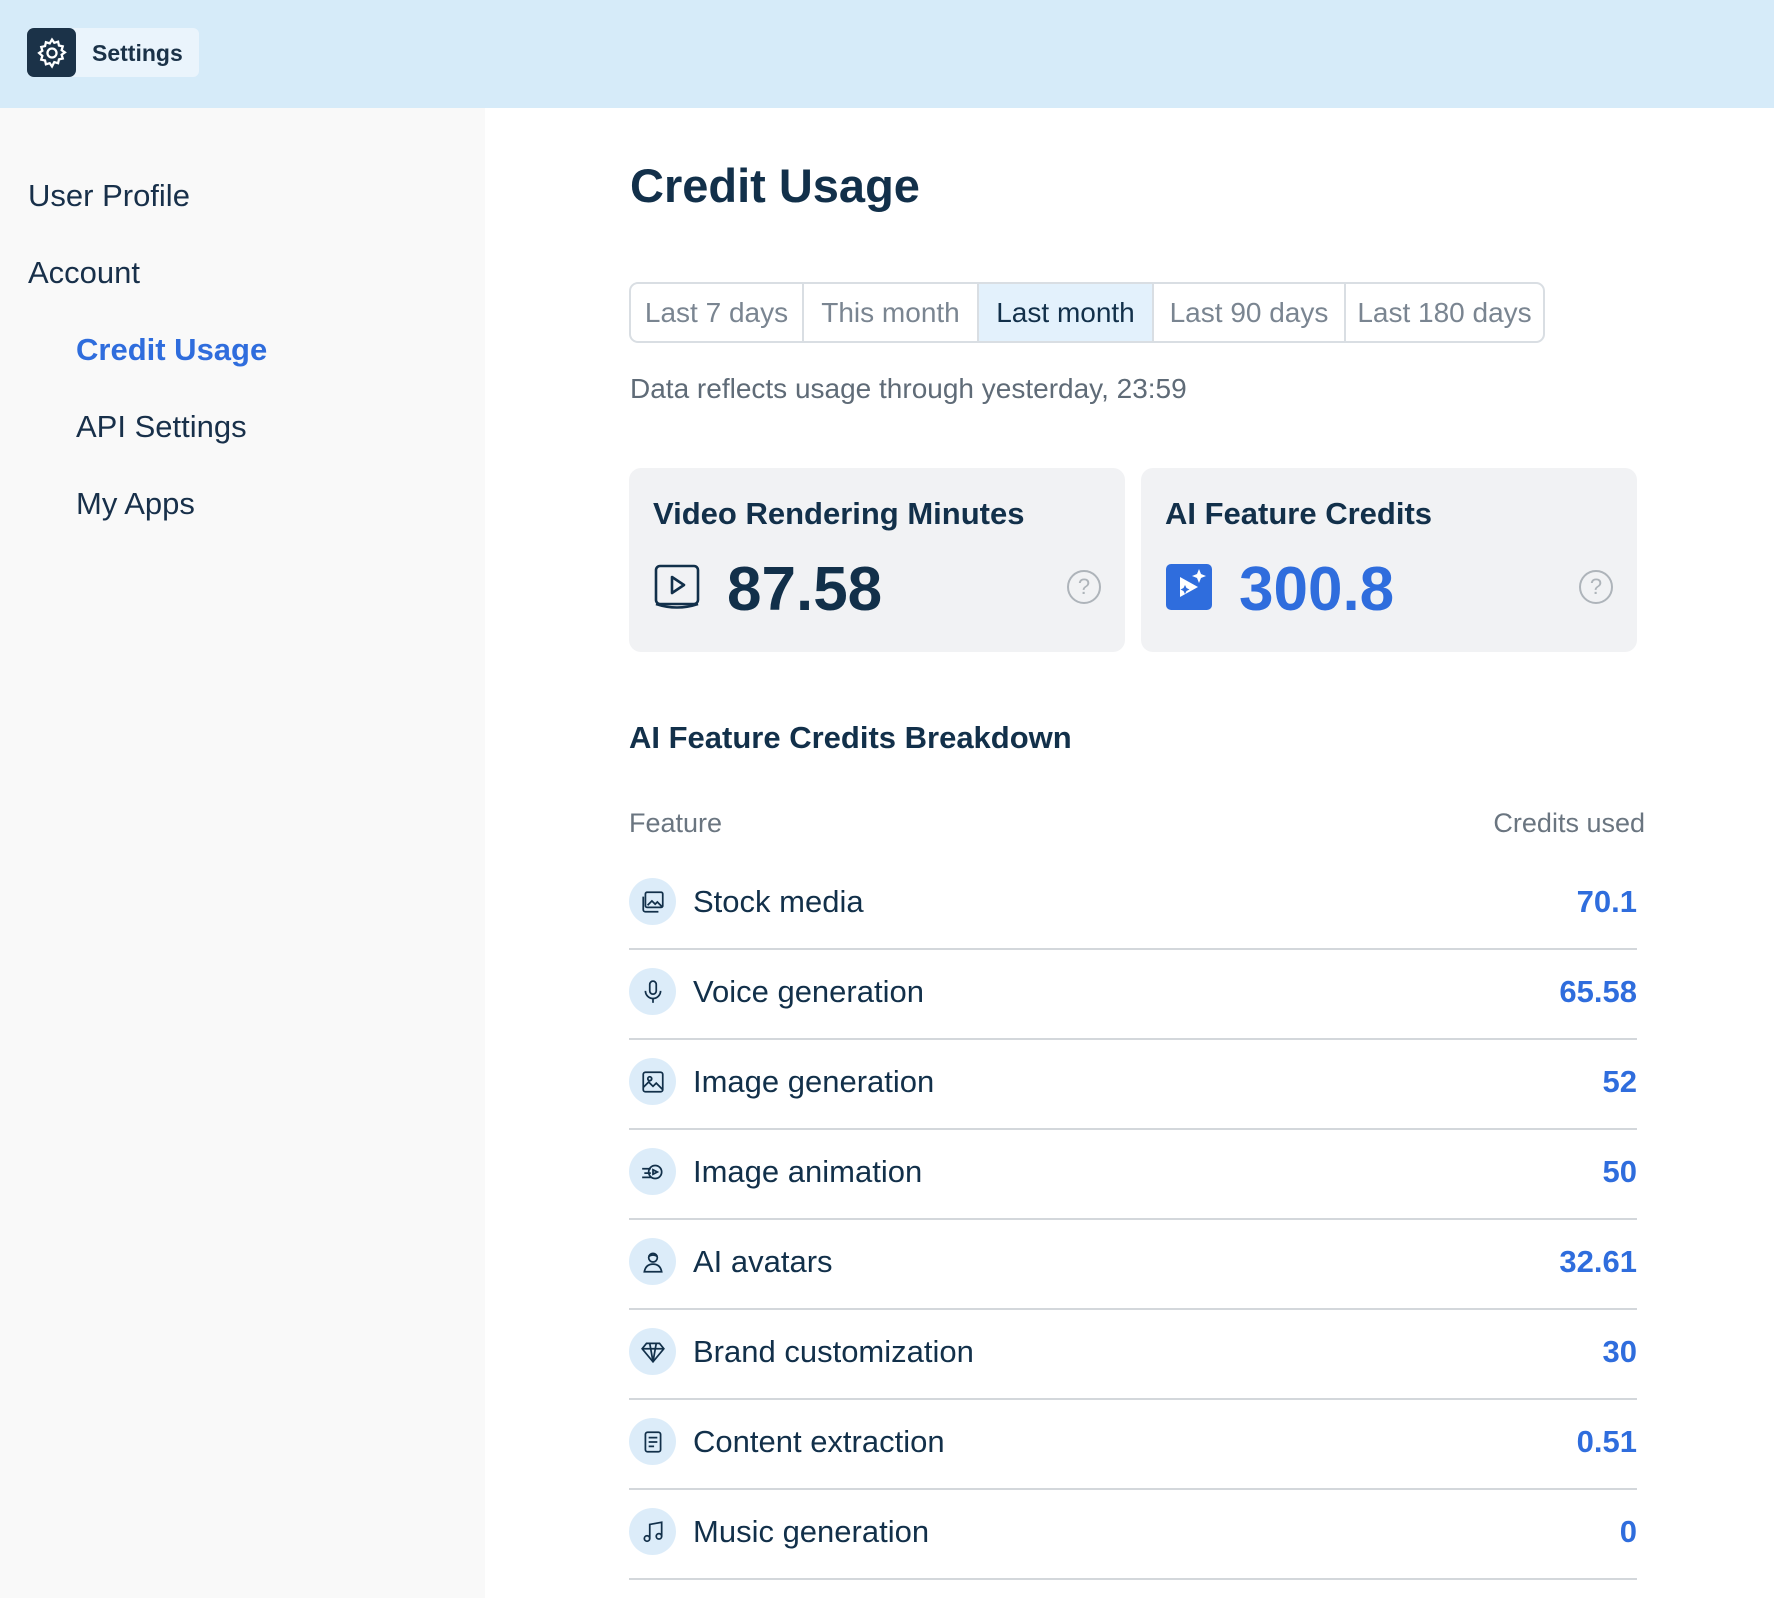 This screenshot has width=1774, height=1598. I want to click on sidebar-item-api-settings: API Settings, so click(161, 427).